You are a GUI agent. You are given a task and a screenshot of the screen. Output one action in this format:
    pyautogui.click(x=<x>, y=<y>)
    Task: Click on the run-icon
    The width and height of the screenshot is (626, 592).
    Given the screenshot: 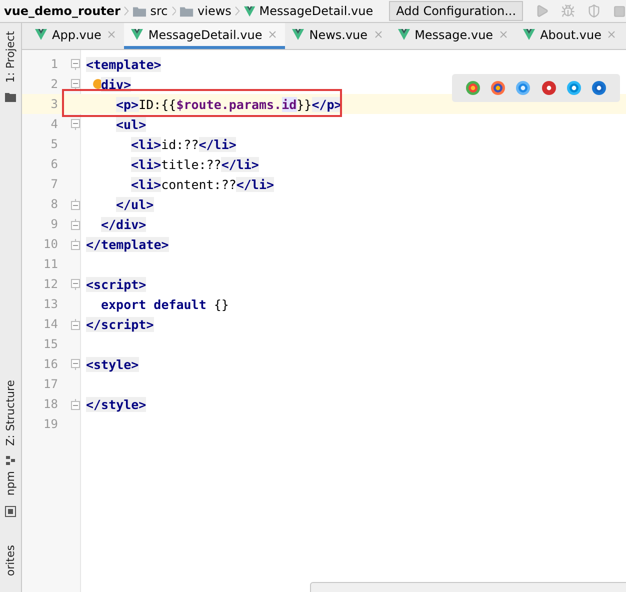 What is the action you would take?
    pyautogui.click(x=542, y=11)
    